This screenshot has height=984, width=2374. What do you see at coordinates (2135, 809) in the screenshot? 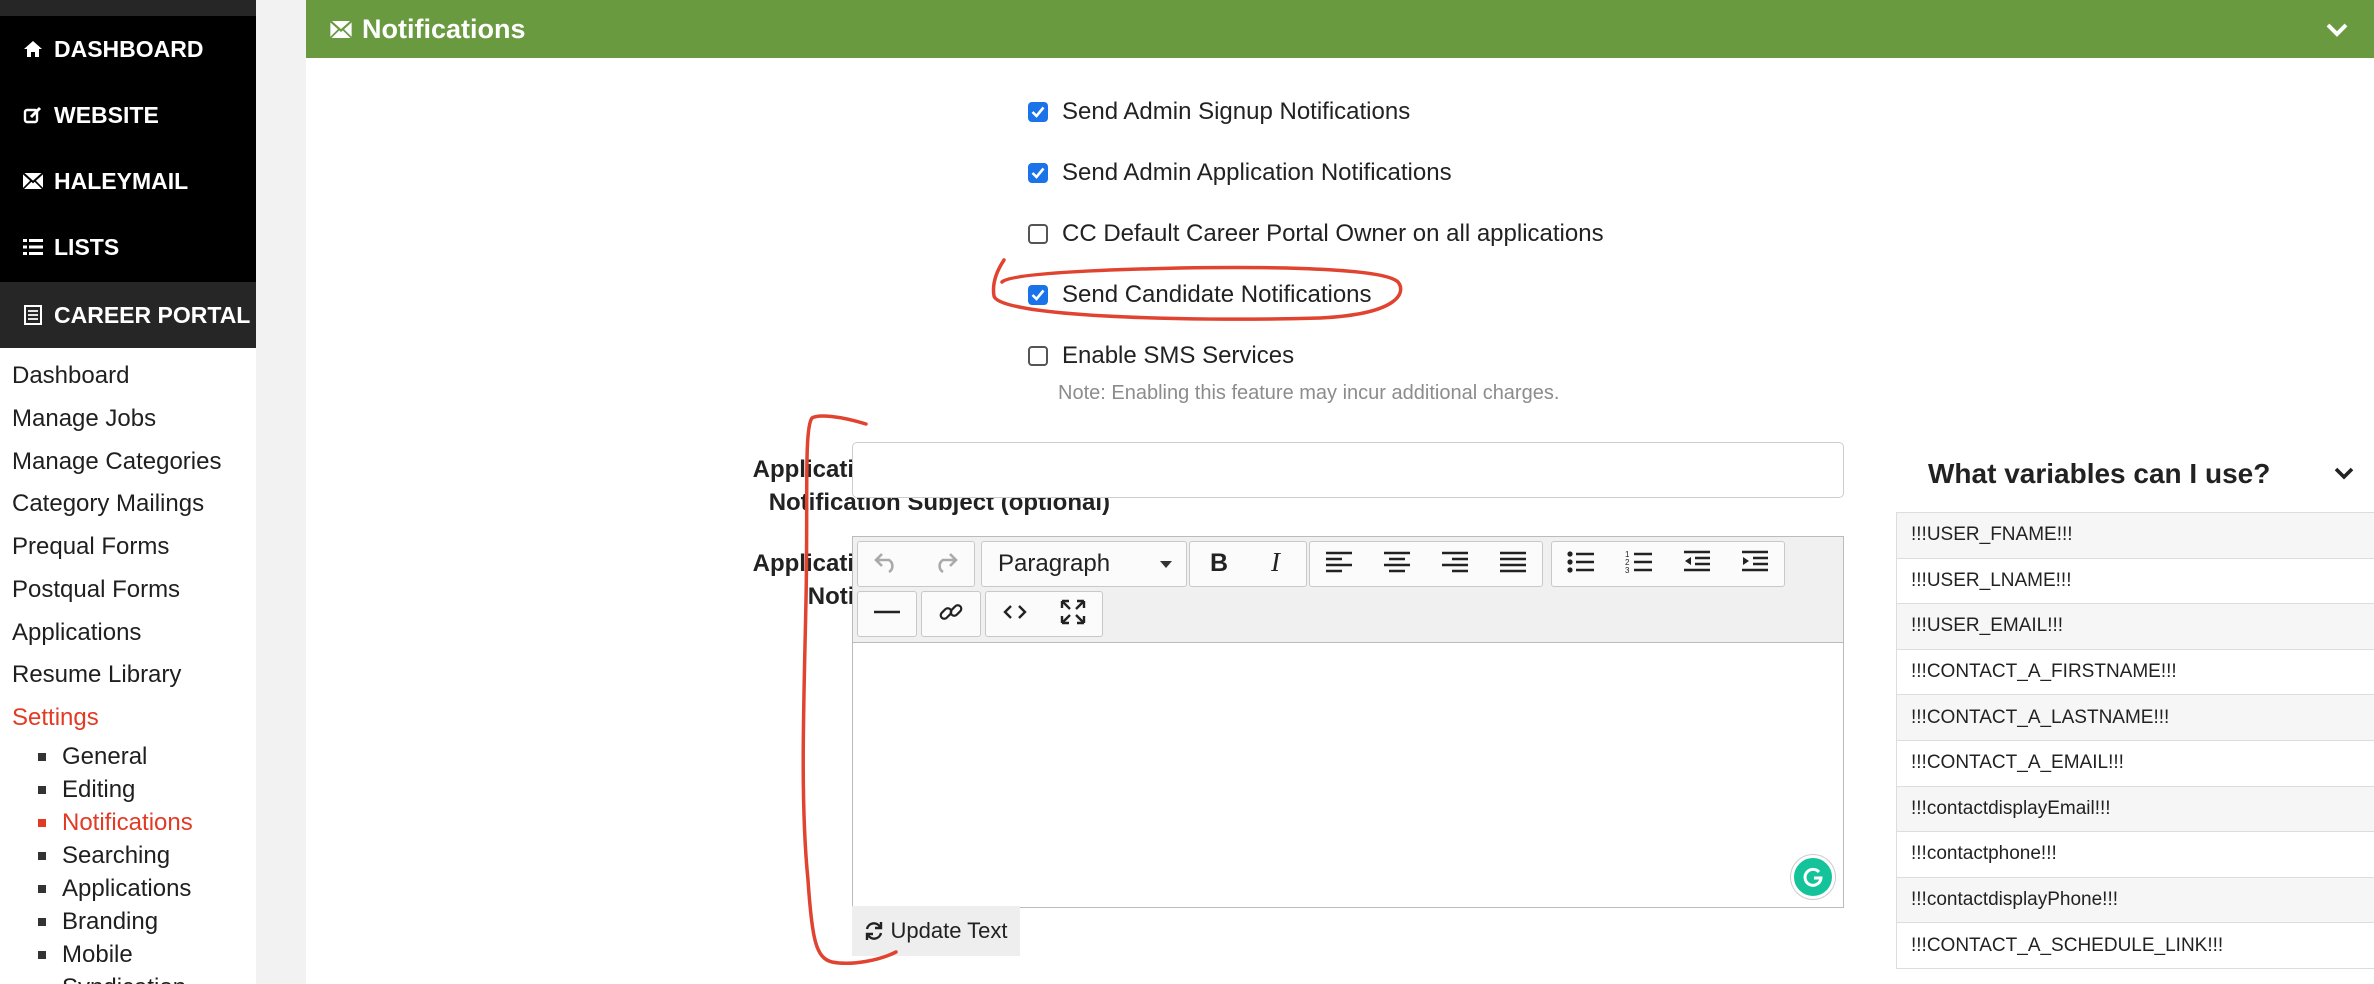
I see `variable-row: !!!contactdisplayEmail!!!` at bounding box center [2135, 809].